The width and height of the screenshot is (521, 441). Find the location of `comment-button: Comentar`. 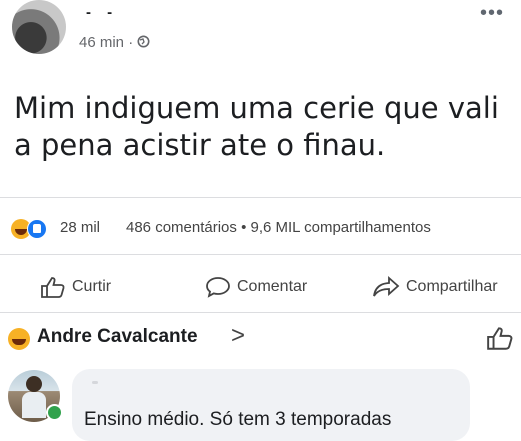

comment-button: Comentar is located at coordinates (256, 287).